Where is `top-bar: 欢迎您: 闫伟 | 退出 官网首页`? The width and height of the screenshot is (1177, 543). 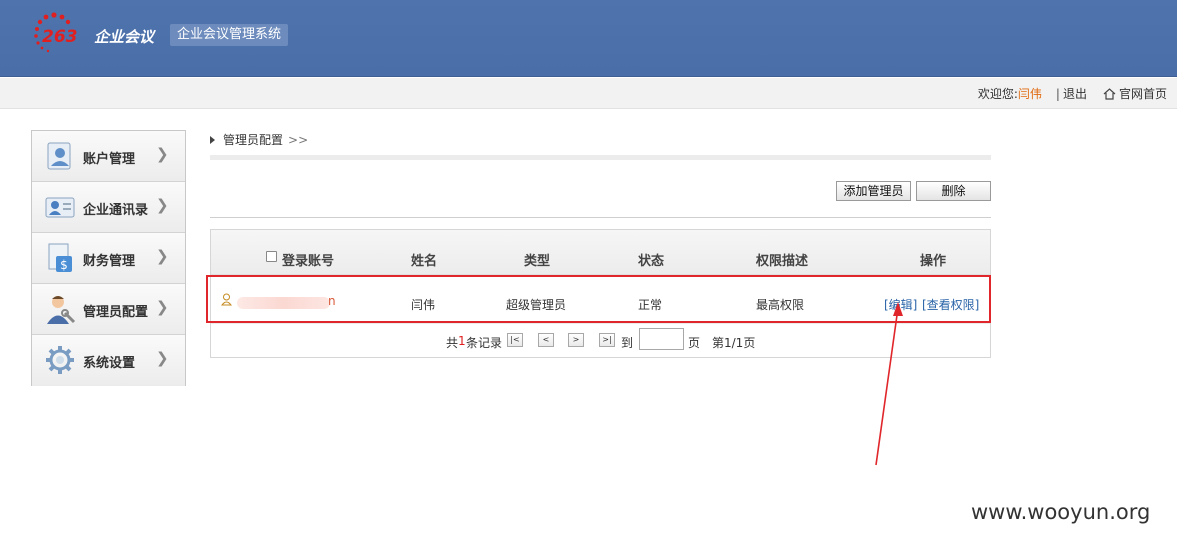
top-bar: 欢迎您: 闫伟 | 退出 官网首页 is located at coordinates (588, 93).